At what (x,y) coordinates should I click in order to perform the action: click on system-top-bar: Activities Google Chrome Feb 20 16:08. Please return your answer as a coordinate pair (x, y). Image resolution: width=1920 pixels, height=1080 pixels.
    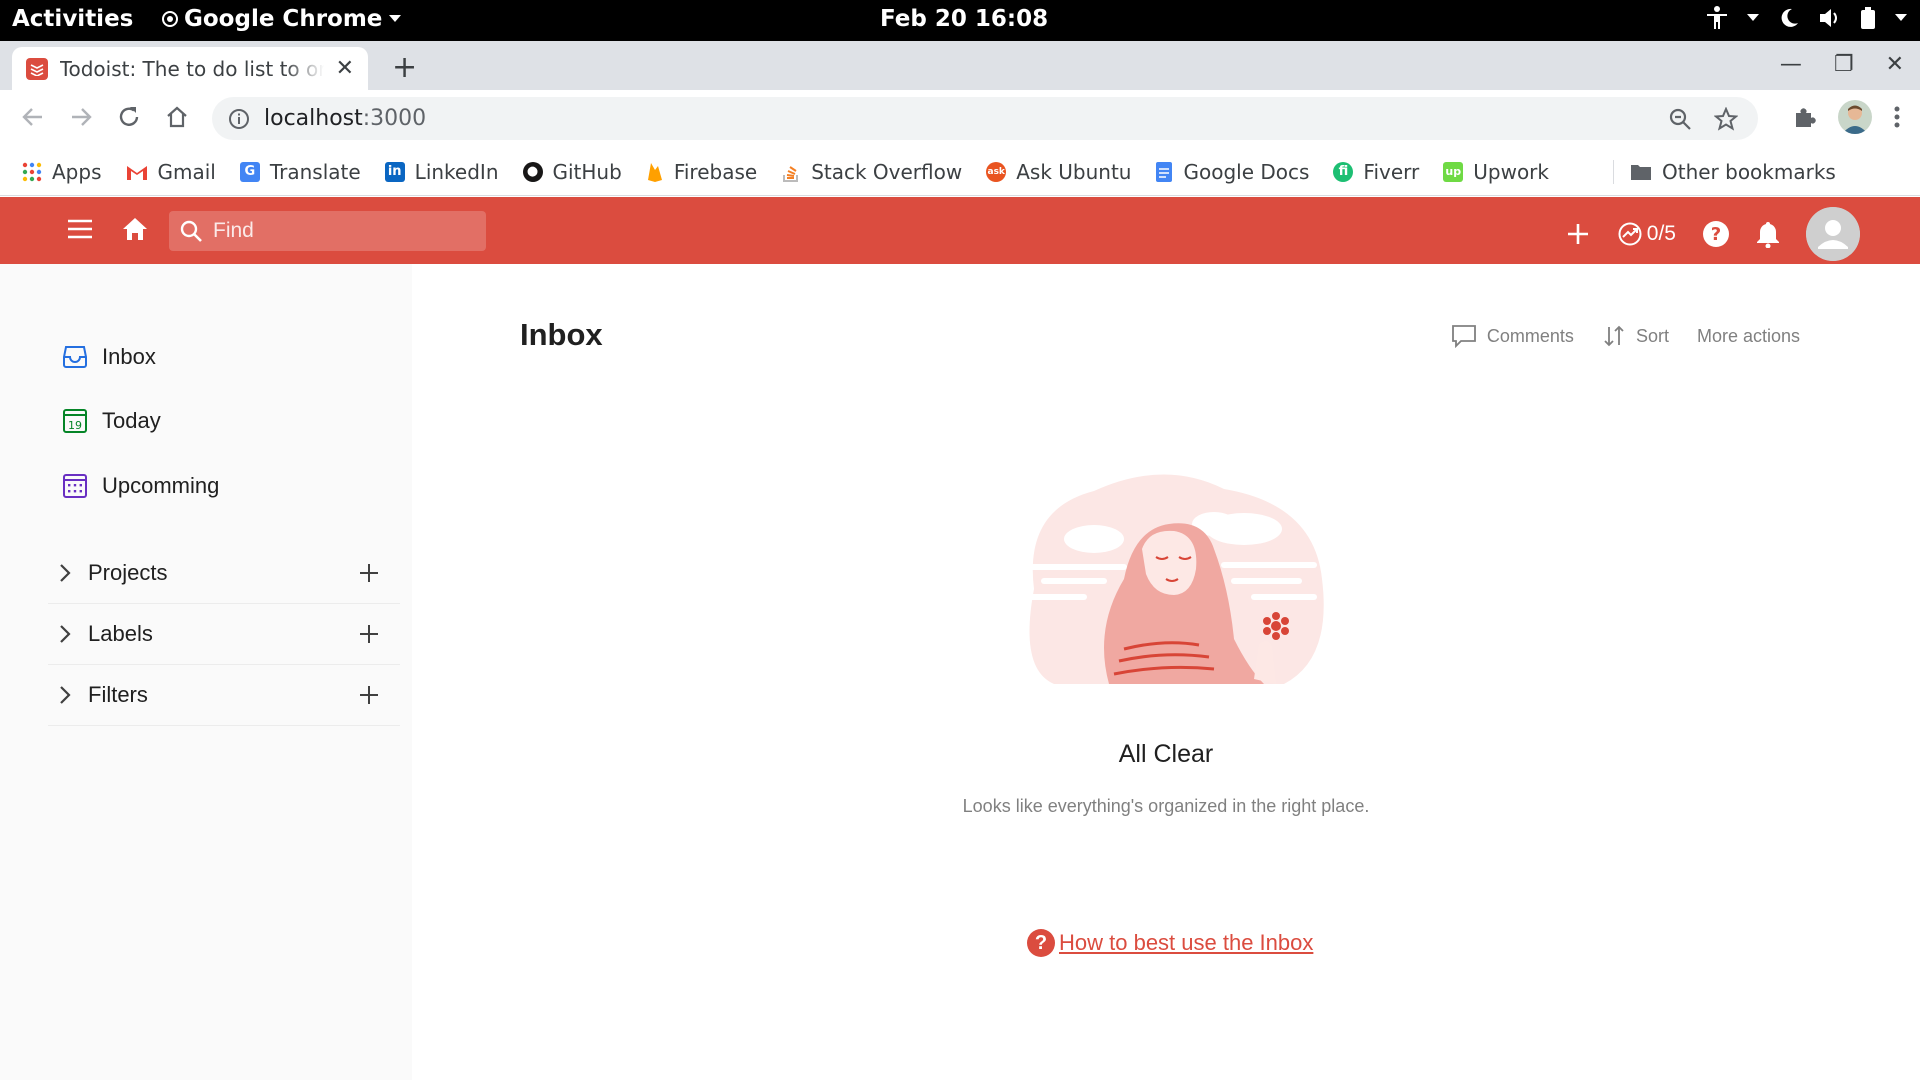
    Looking at the image, I should click on (960, 20).